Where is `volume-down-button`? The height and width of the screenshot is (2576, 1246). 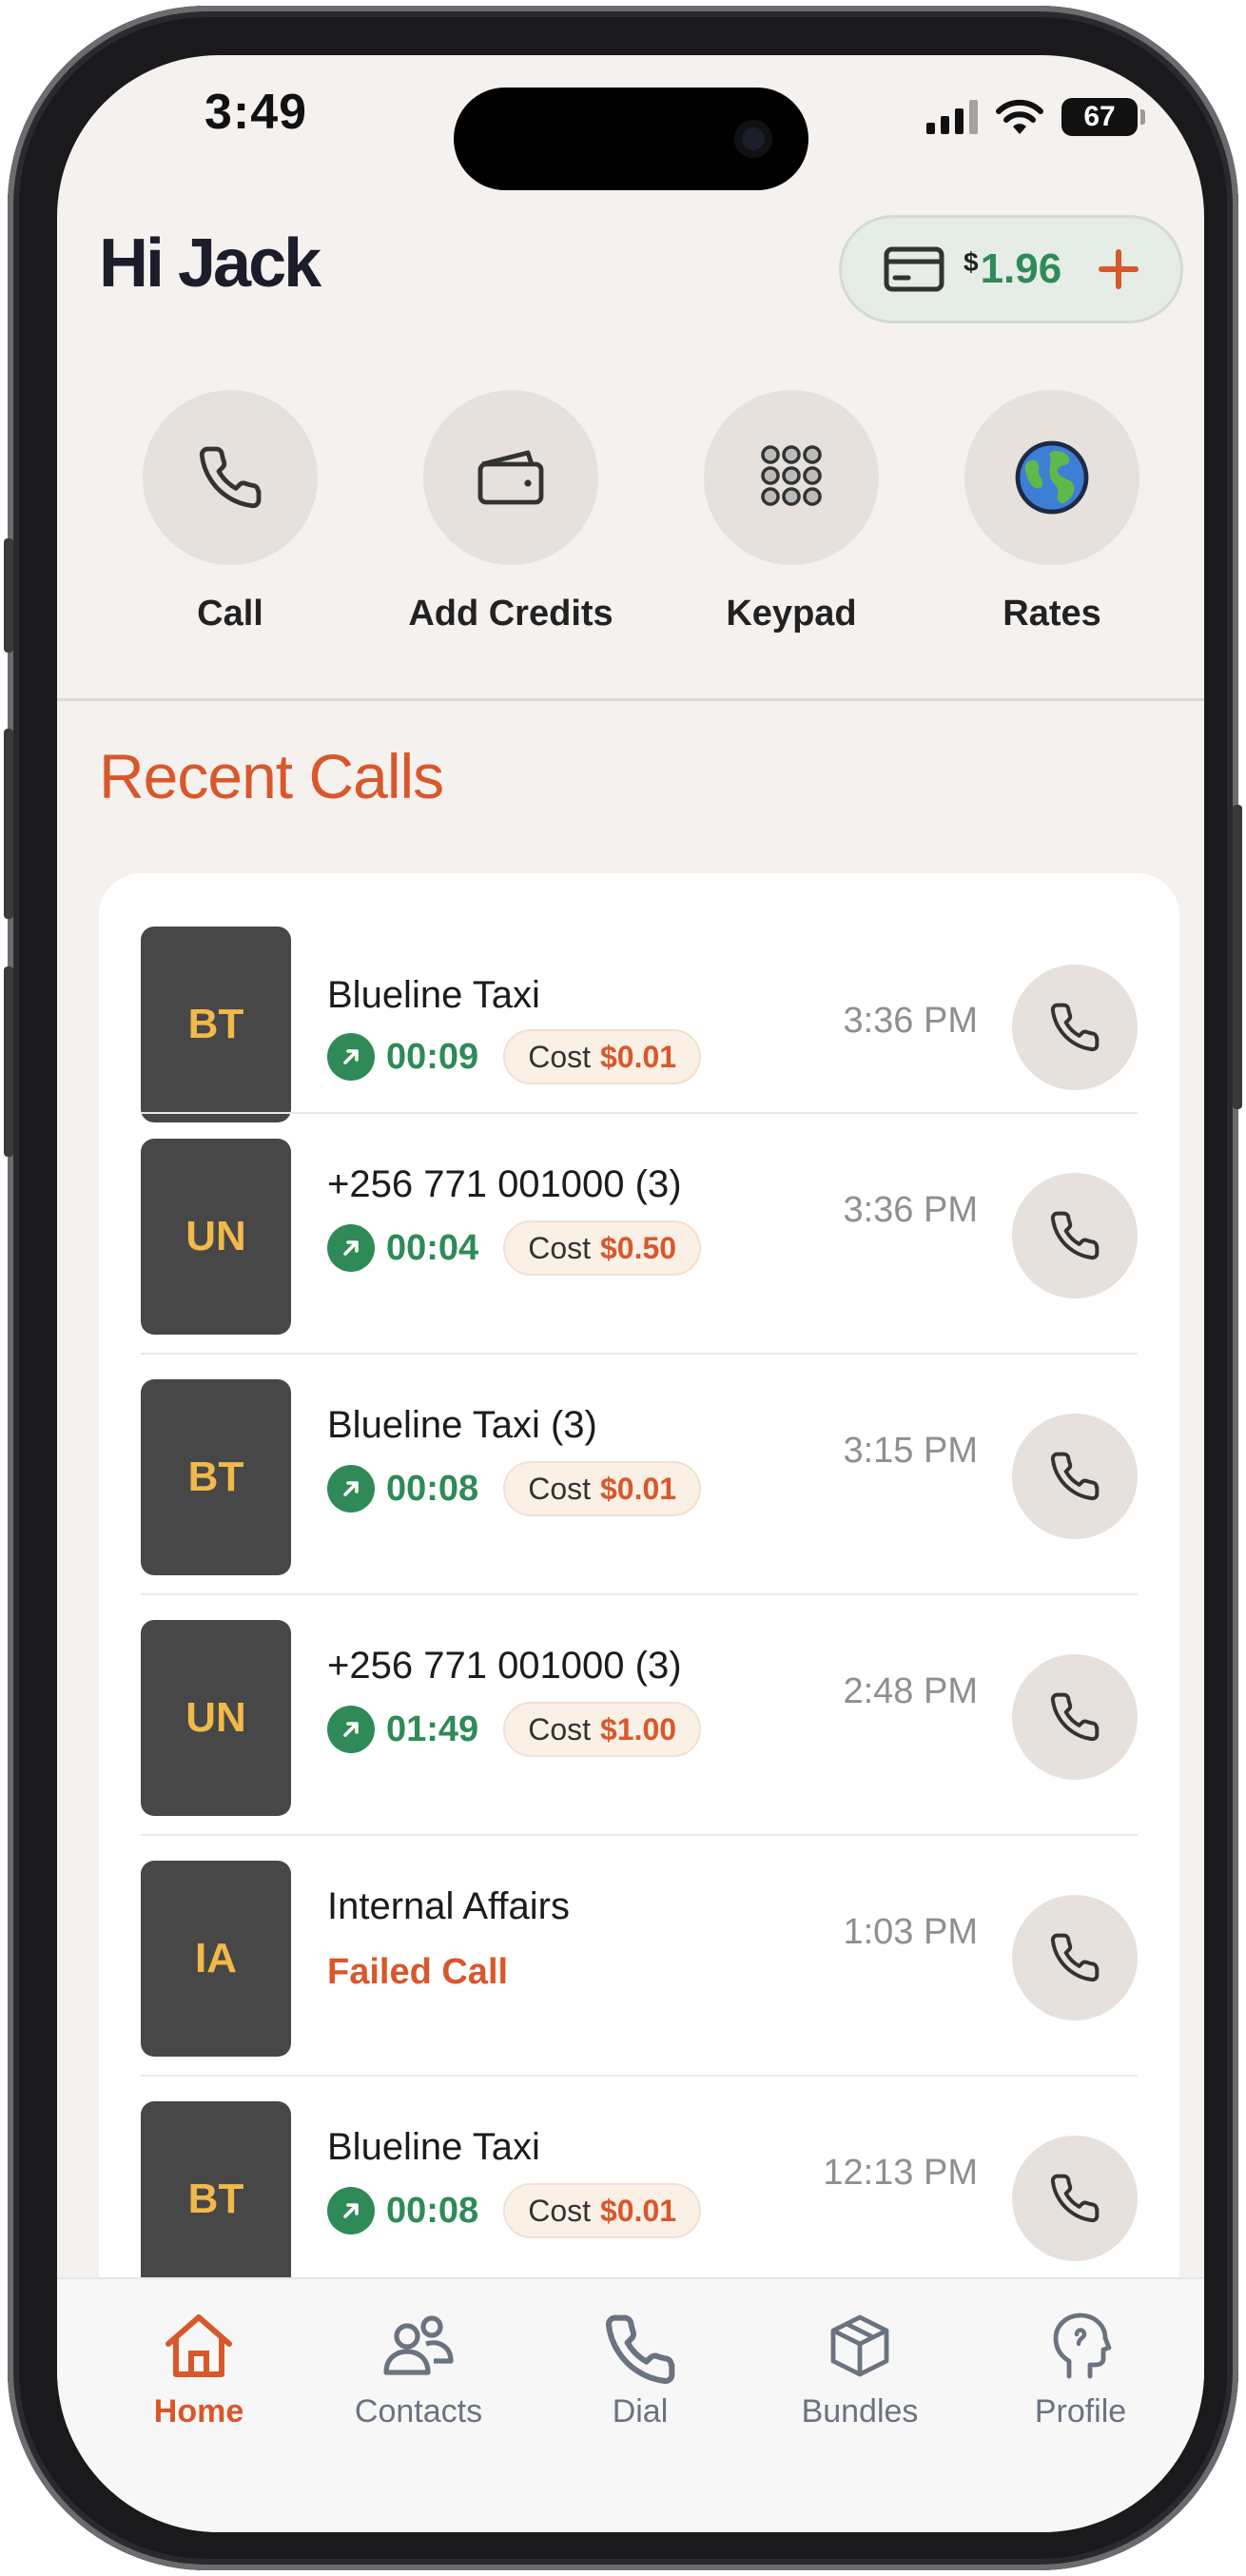 volume-down-button is located at coordinates (8, 1062).